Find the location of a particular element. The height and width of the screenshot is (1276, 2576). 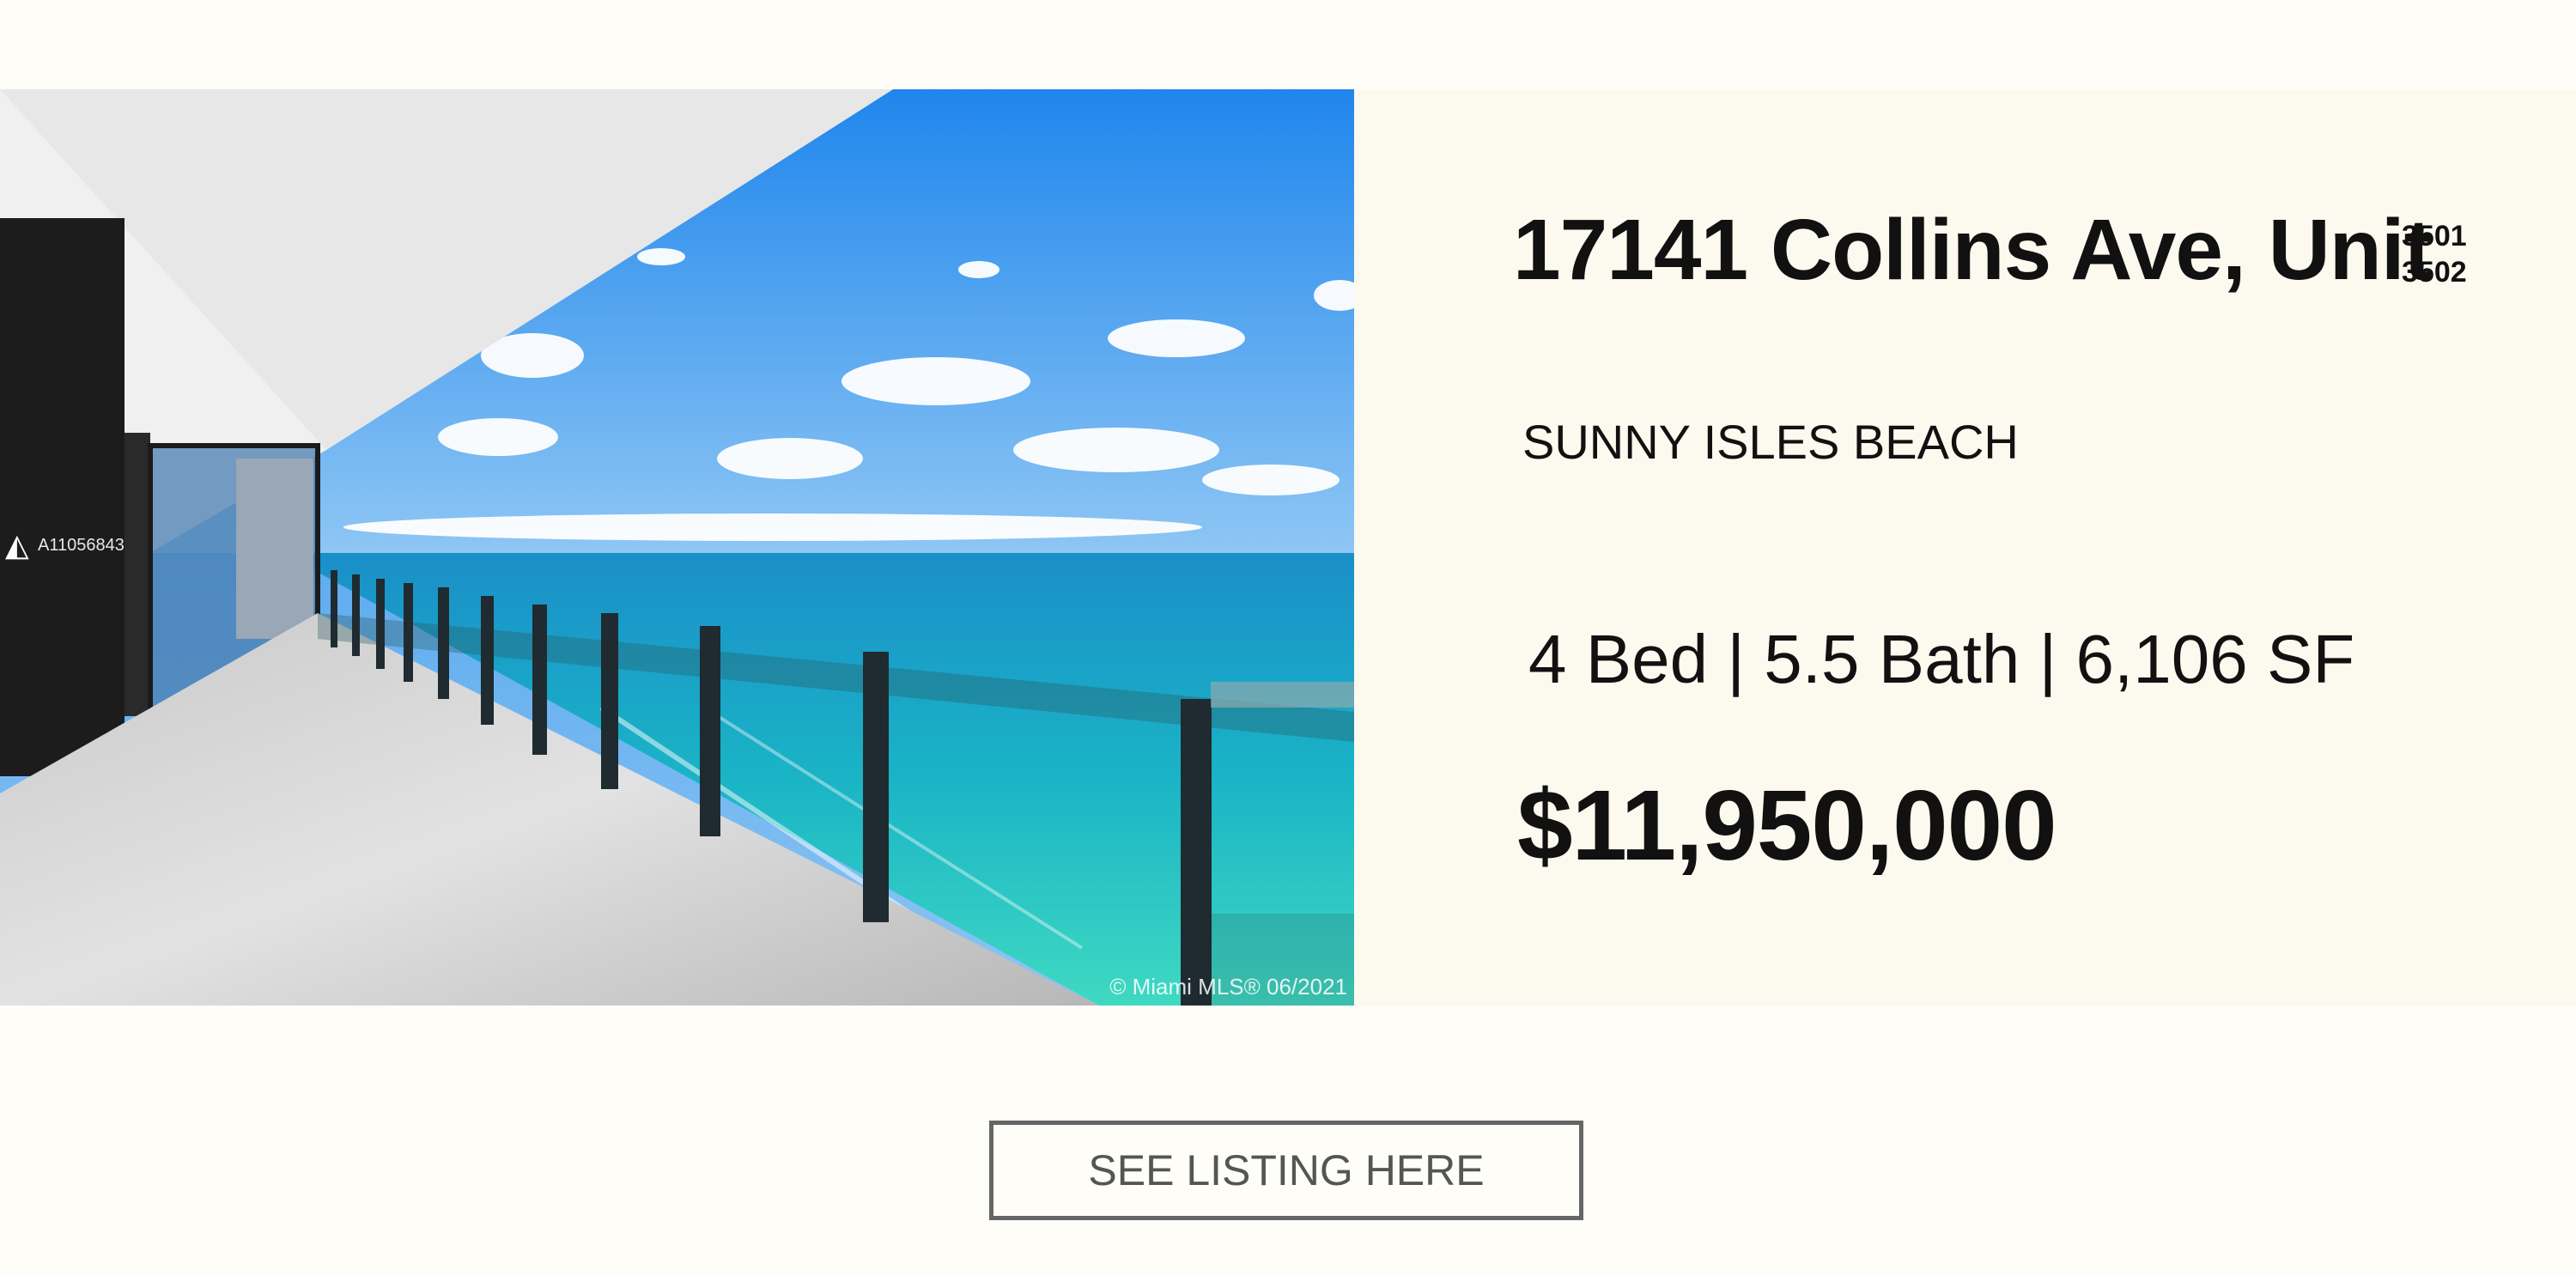

photo-watermark-id: A11056843 is located at coordinates (82, 545).